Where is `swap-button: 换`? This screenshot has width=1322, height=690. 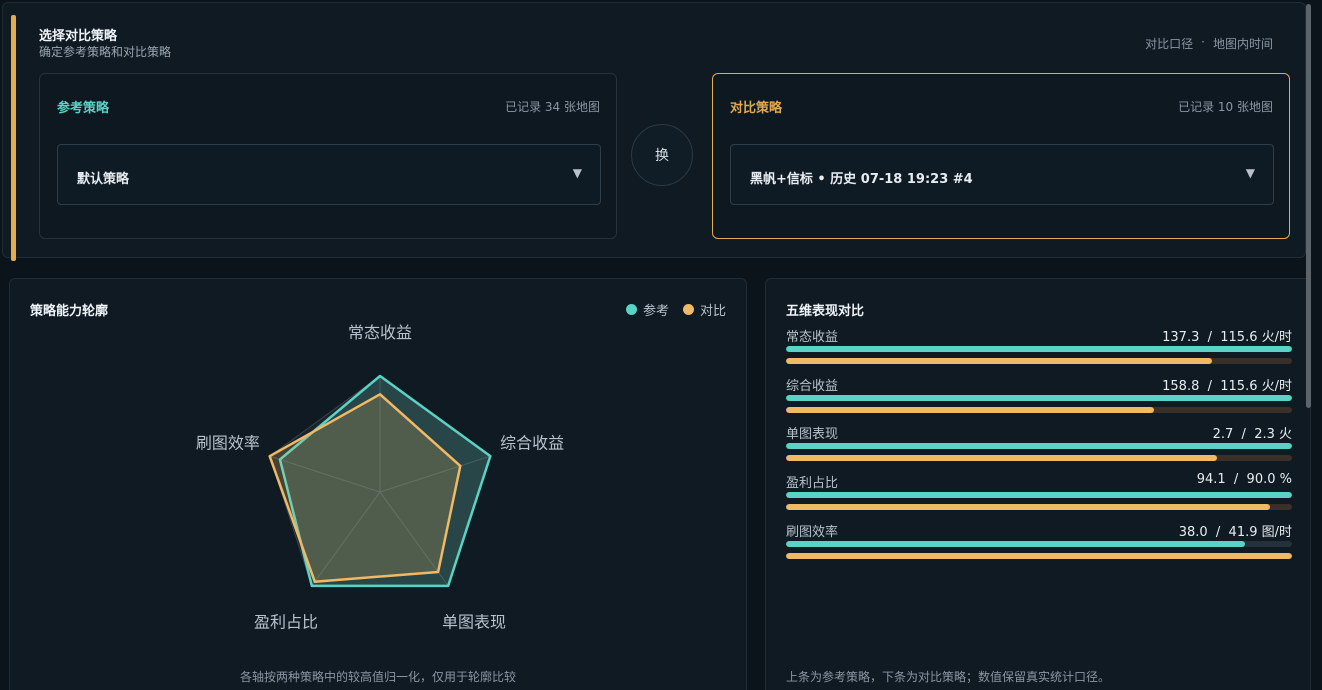 swap-button: 换 is located at coordinates (662, 155).